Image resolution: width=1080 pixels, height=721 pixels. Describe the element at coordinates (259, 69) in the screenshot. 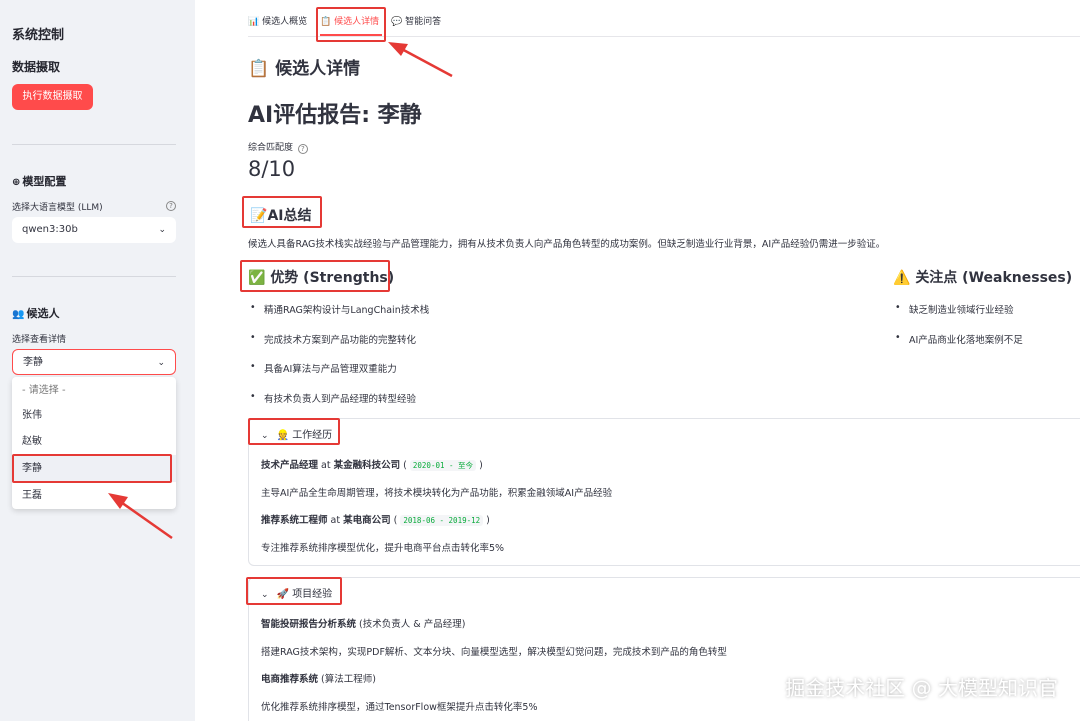

I see `clipboard-icon: 📋` at that location.